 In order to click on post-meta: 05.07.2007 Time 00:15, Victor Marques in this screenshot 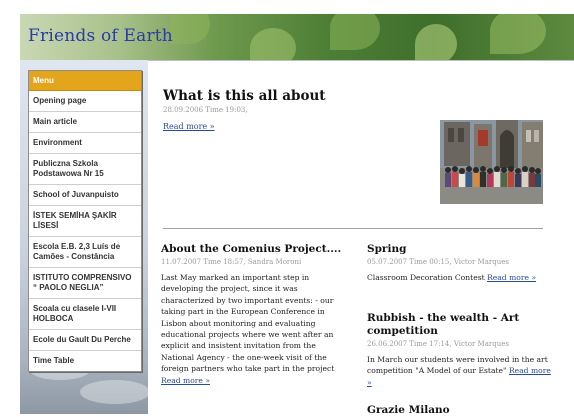, I will do `click(438, 262)`.